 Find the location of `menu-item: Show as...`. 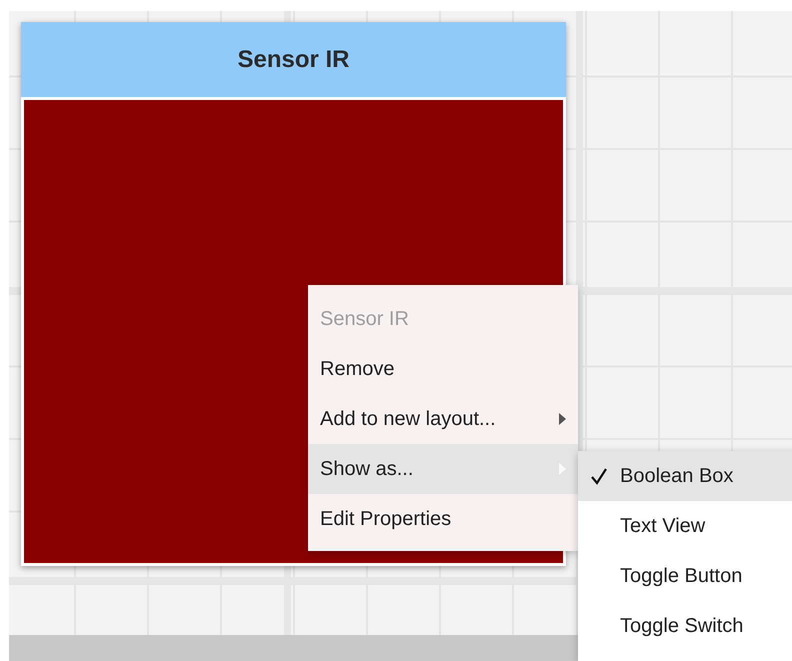

menu-item: Show as... is located at coordinates (443, 469).